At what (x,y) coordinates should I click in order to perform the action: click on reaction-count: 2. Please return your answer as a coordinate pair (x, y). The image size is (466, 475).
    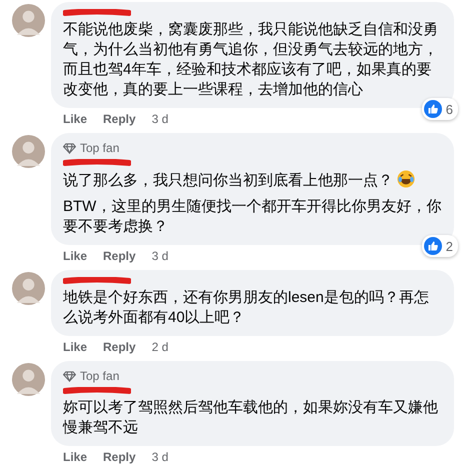
    Looking at the image, I should click on (440, 246).